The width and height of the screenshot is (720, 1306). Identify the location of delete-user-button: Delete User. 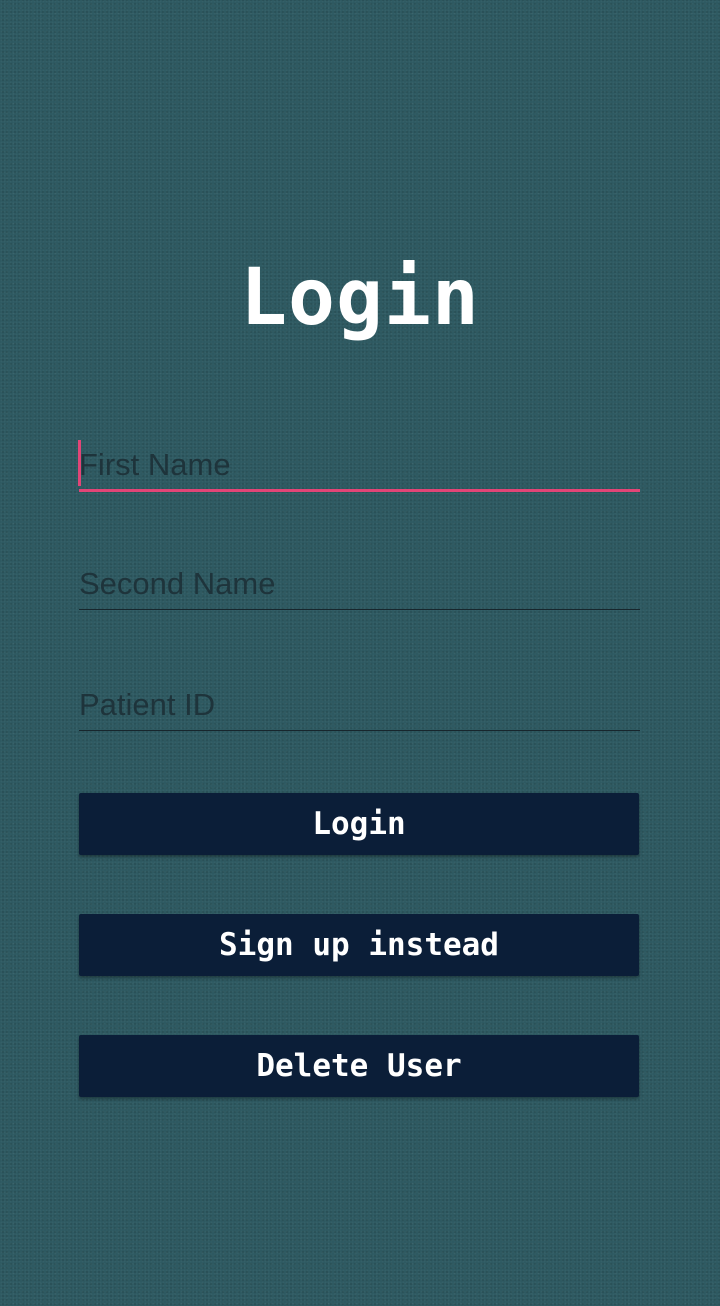
(359, 1066).